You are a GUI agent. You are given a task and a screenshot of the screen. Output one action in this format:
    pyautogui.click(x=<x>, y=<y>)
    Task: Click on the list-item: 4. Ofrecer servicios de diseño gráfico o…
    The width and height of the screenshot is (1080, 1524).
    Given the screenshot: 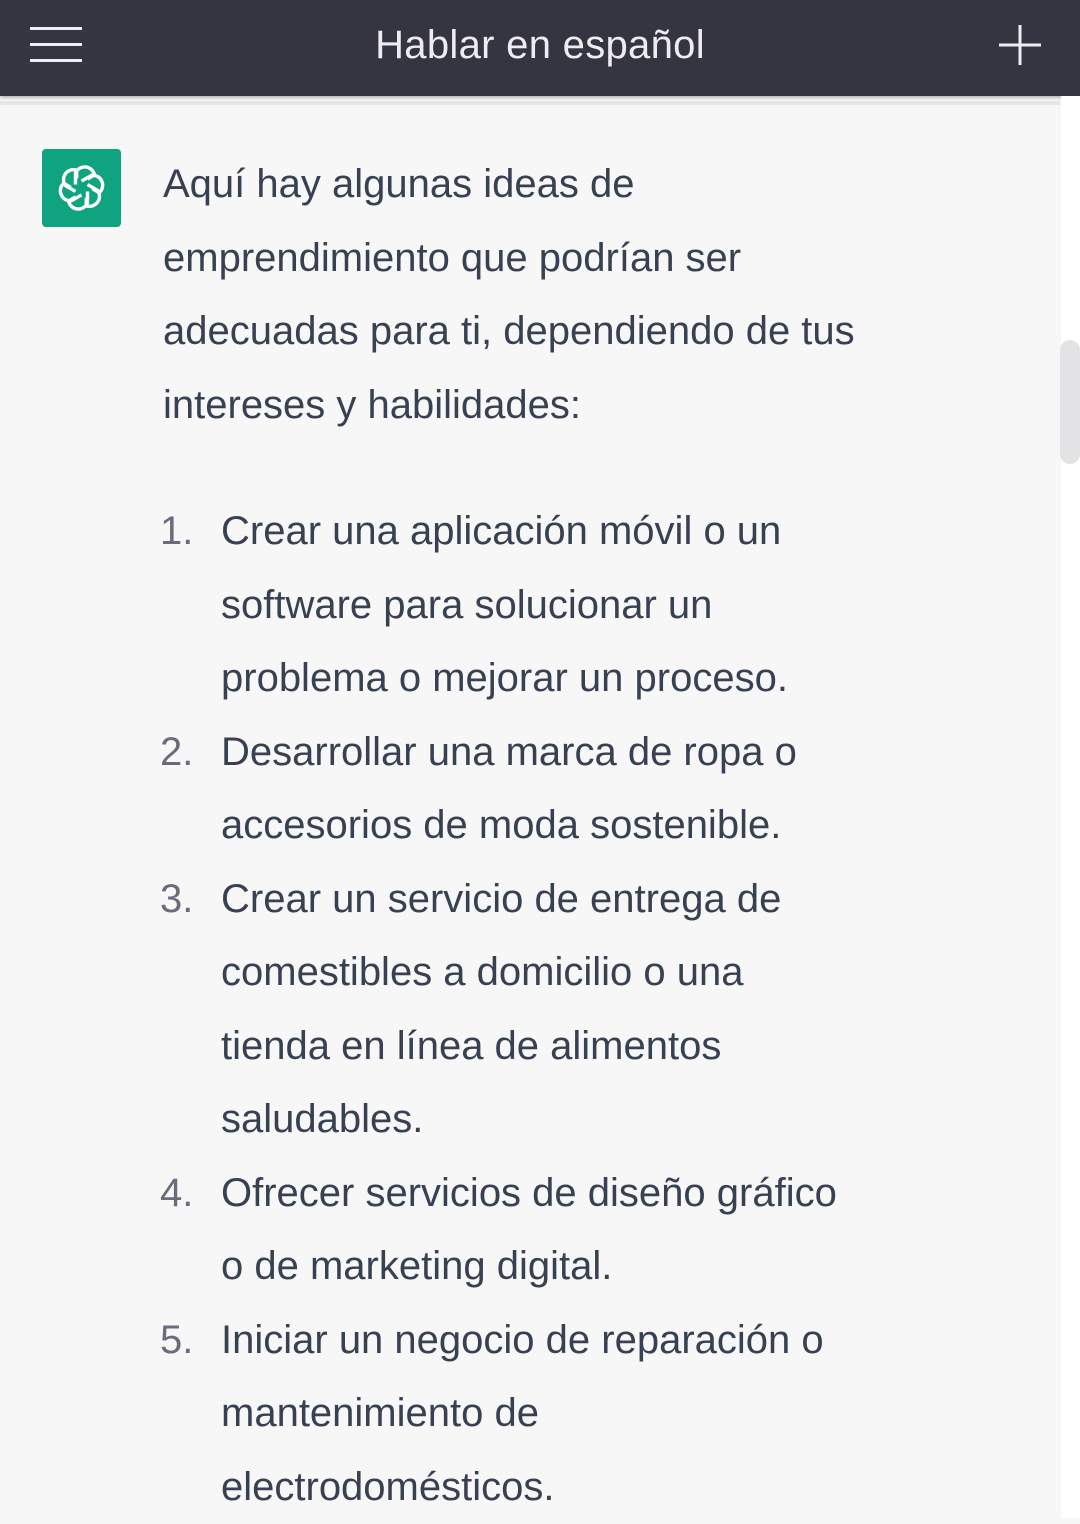 What is the action you would take?
    pyautogui.click(x=513, y=1230)
    